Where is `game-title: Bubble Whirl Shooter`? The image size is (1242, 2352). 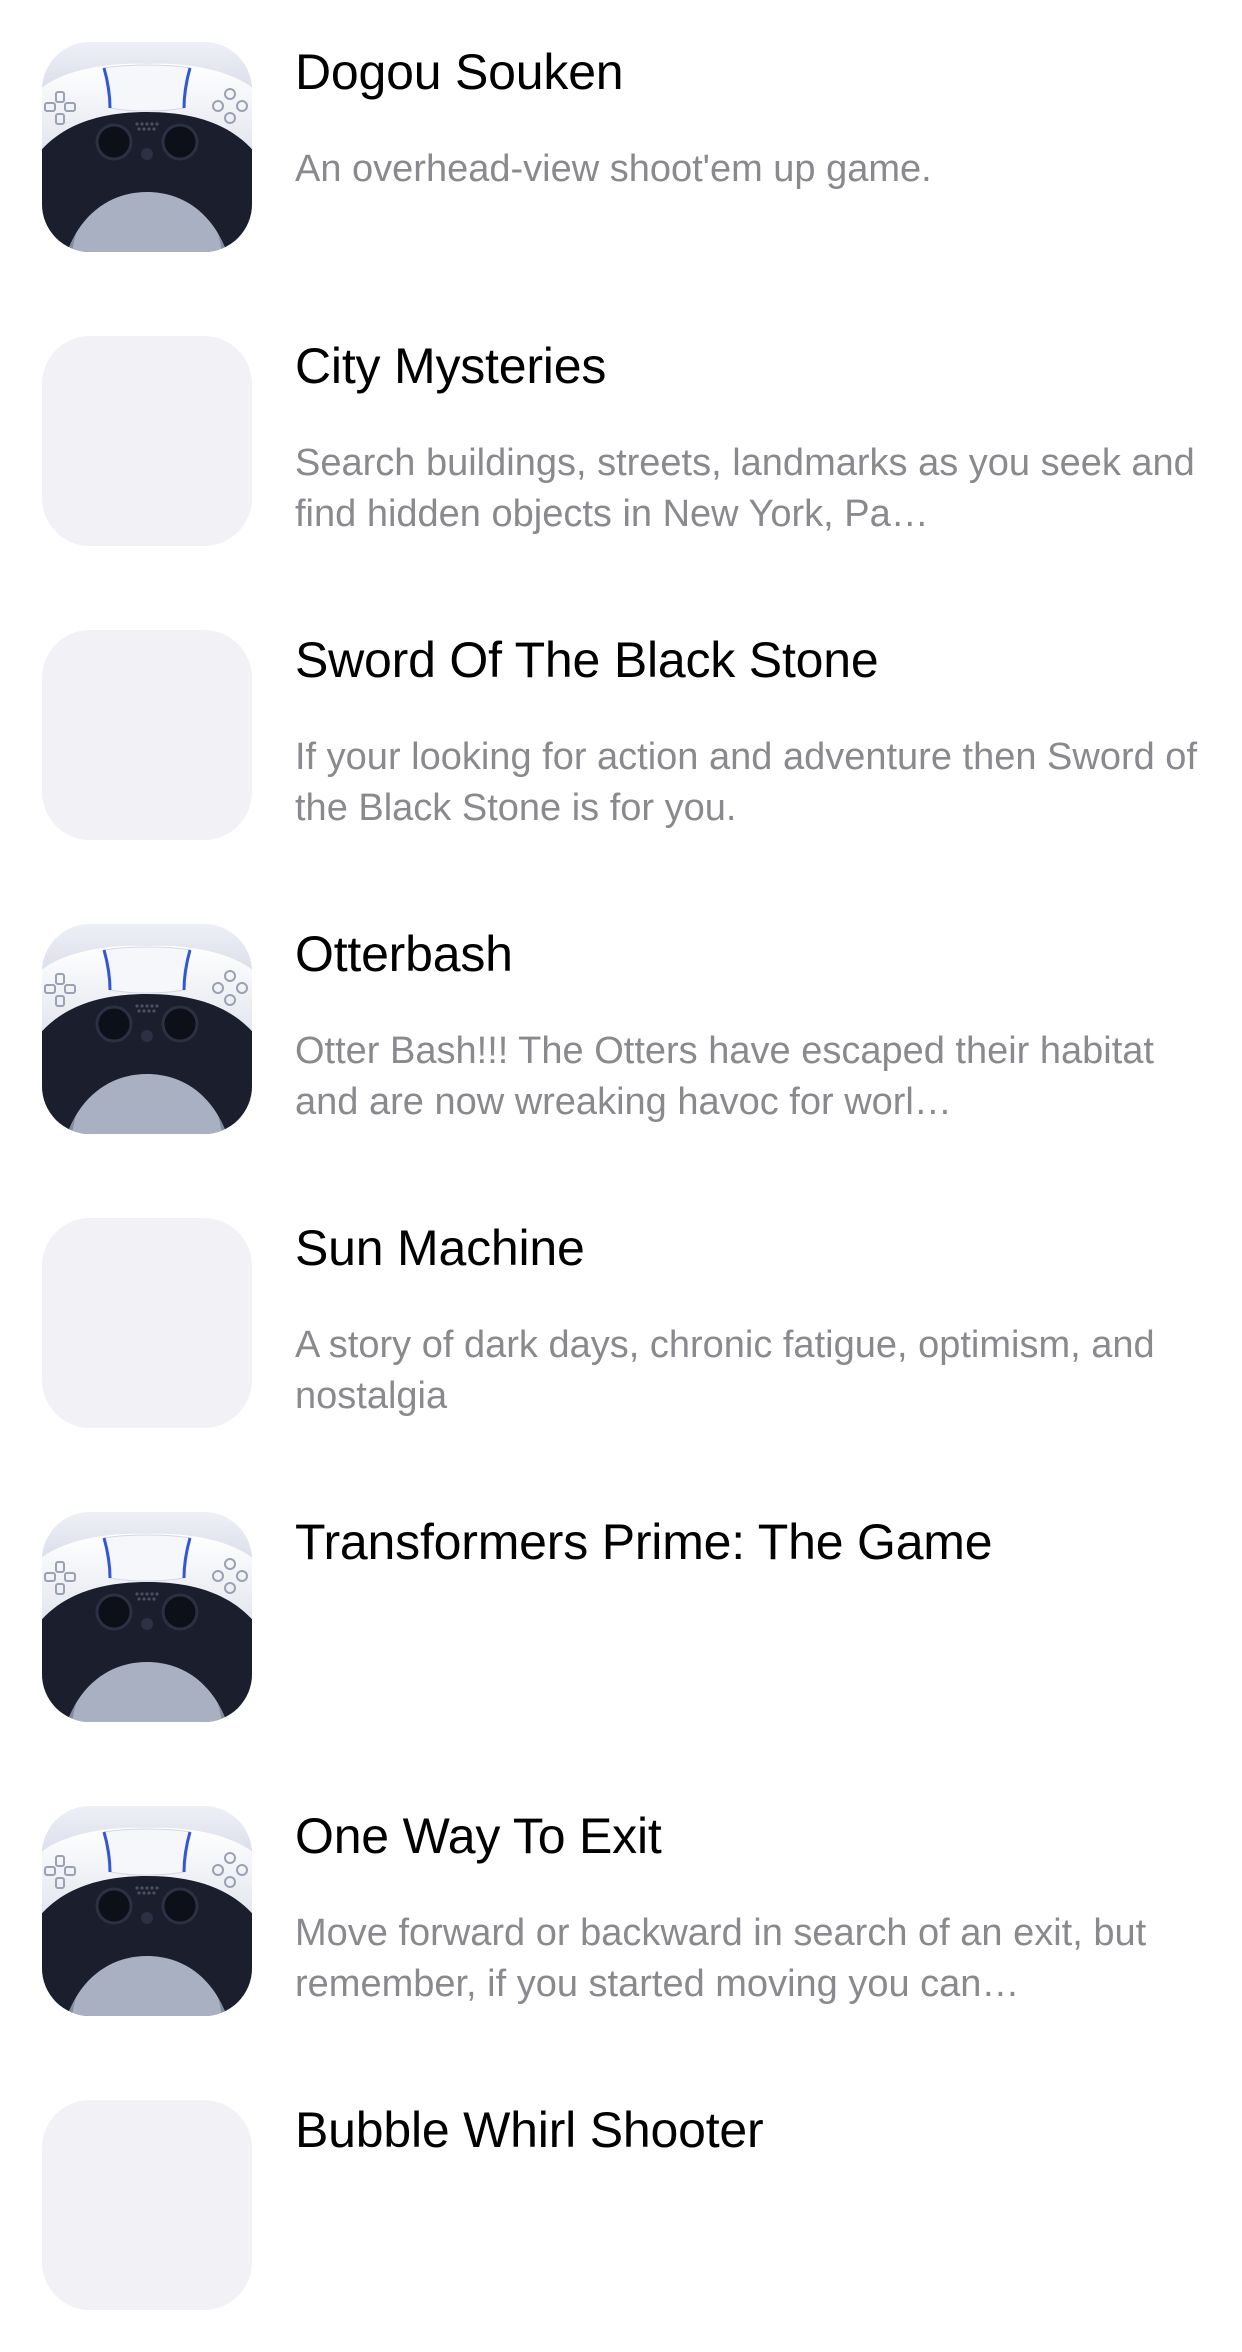
game-title: Bubble Whirl Shooter is located at coordinates (529, 2130).